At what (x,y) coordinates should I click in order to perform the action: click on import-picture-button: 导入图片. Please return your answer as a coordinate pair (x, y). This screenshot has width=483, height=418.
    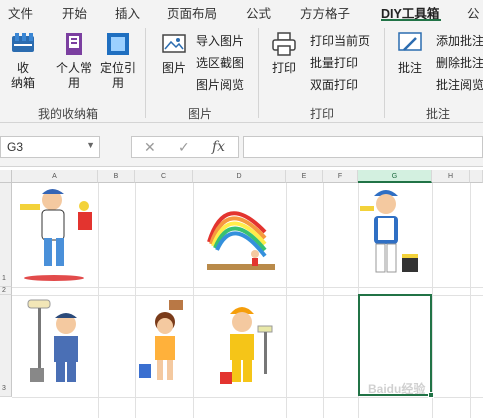
    Looking at the image, I should click on (220, 40).